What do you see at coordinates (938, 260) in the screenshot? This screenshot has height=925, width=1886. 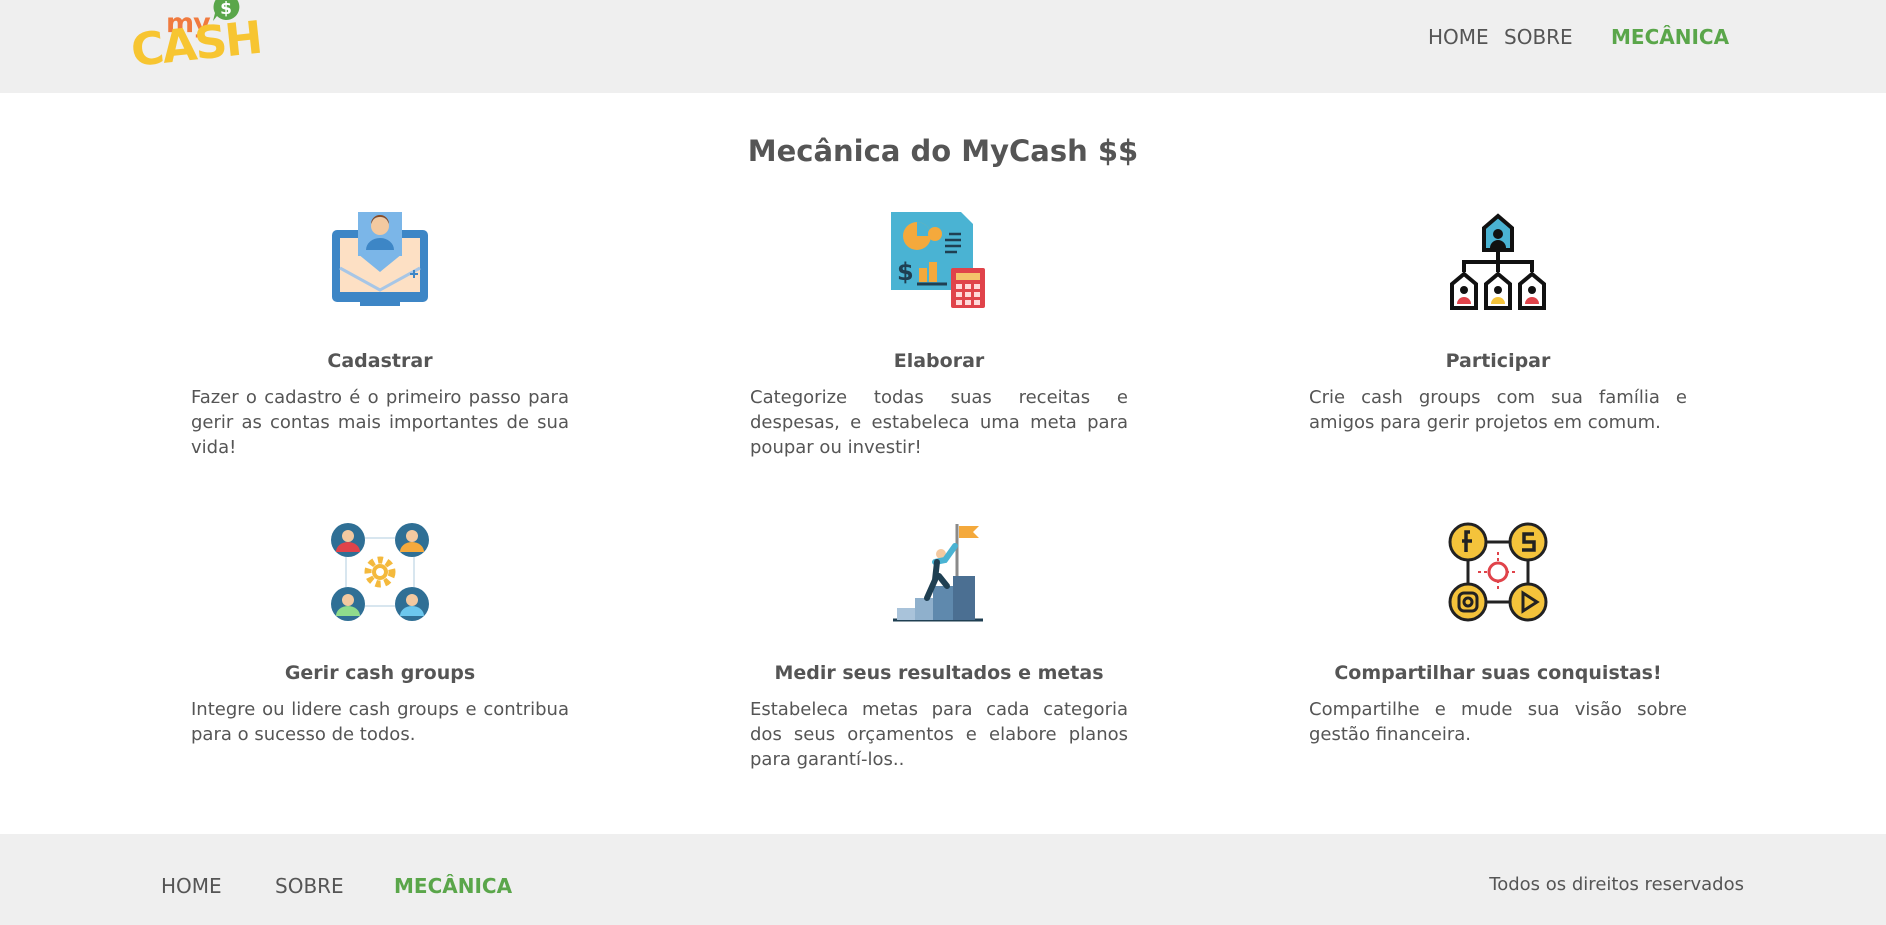 I see `finance-report-icon: $` at bounding box center [938, 260].